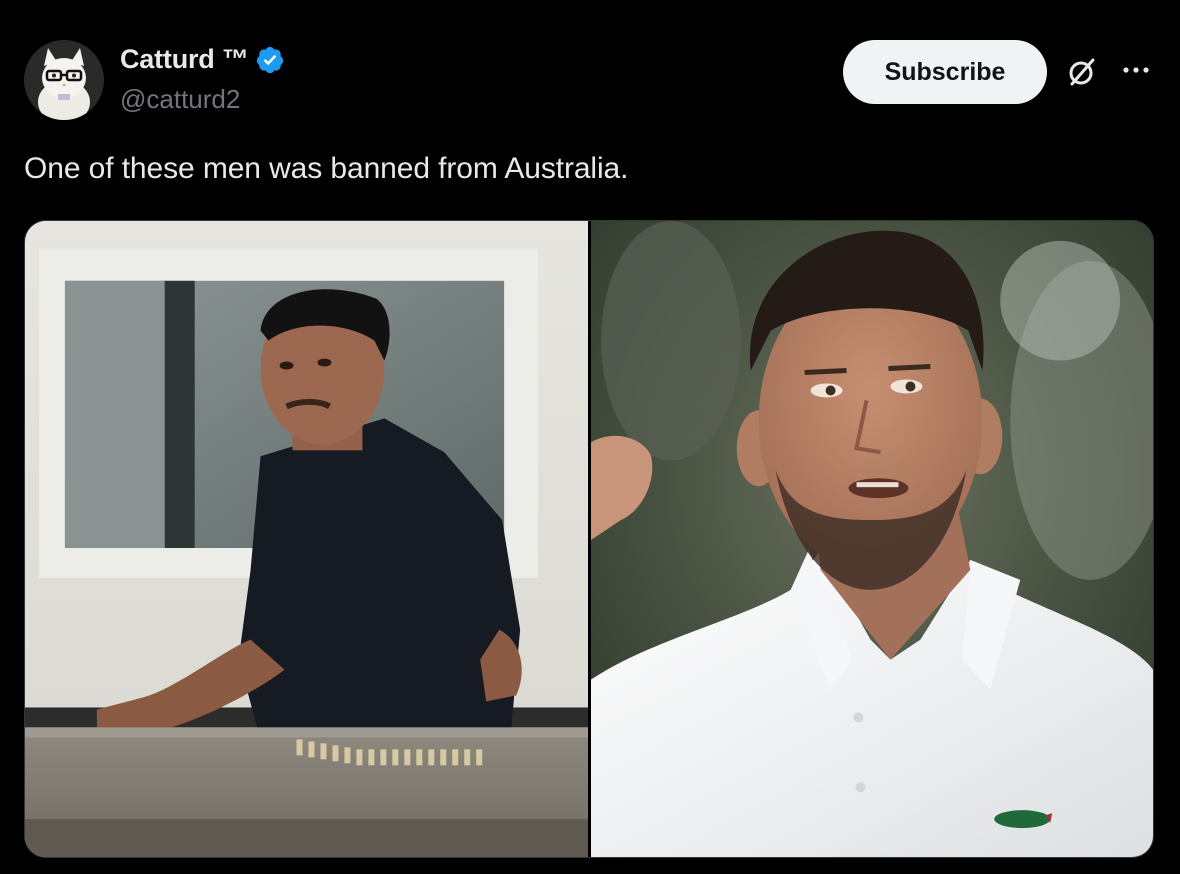 The width and height of the screenshot is (1180, 874). What do you see at coordinates (945, 72) in the screenshot?
I see `subscribe-button: Subscribe` at bounding box center [945, 72].